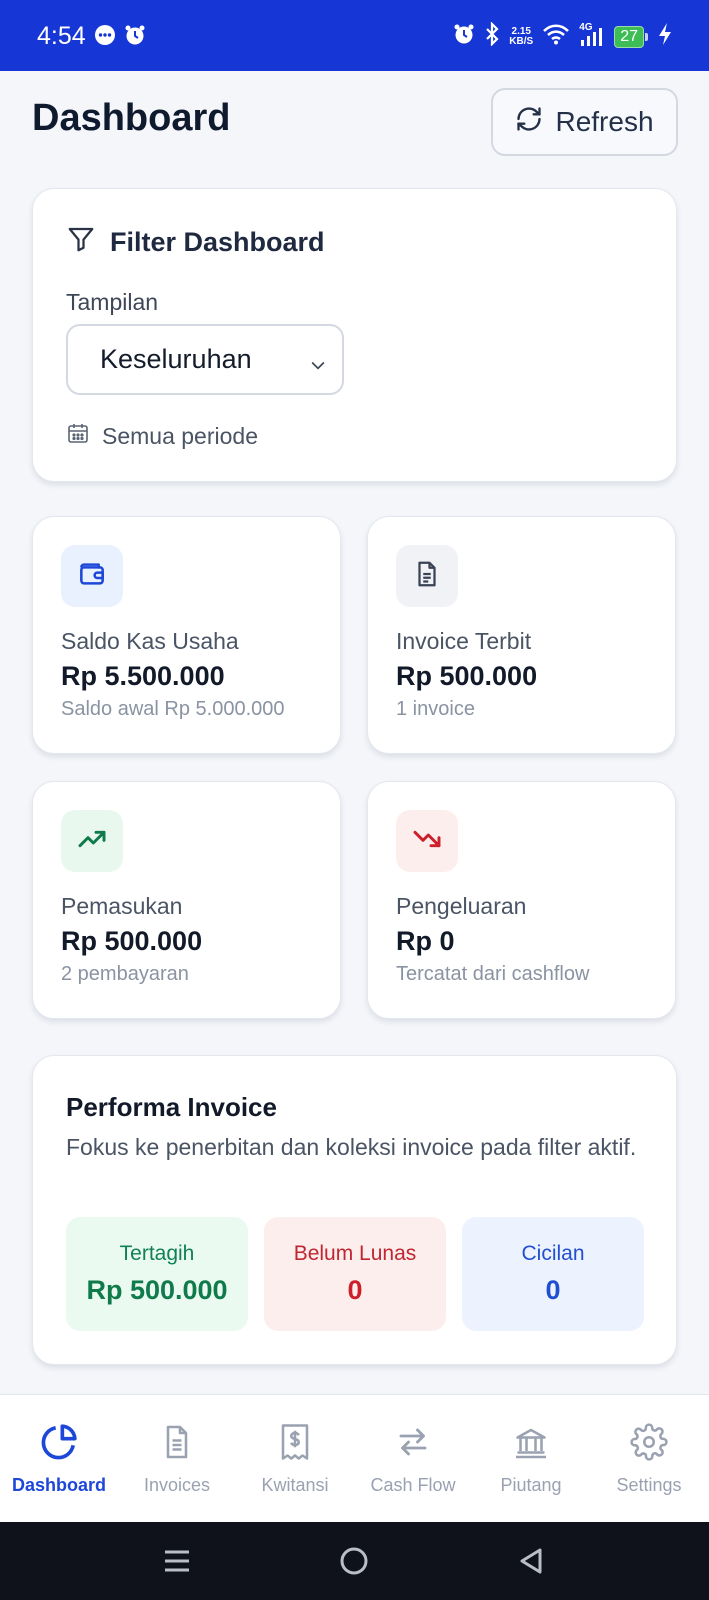  I want to click on nav-piutang: Piutang, so click(531, 1458).